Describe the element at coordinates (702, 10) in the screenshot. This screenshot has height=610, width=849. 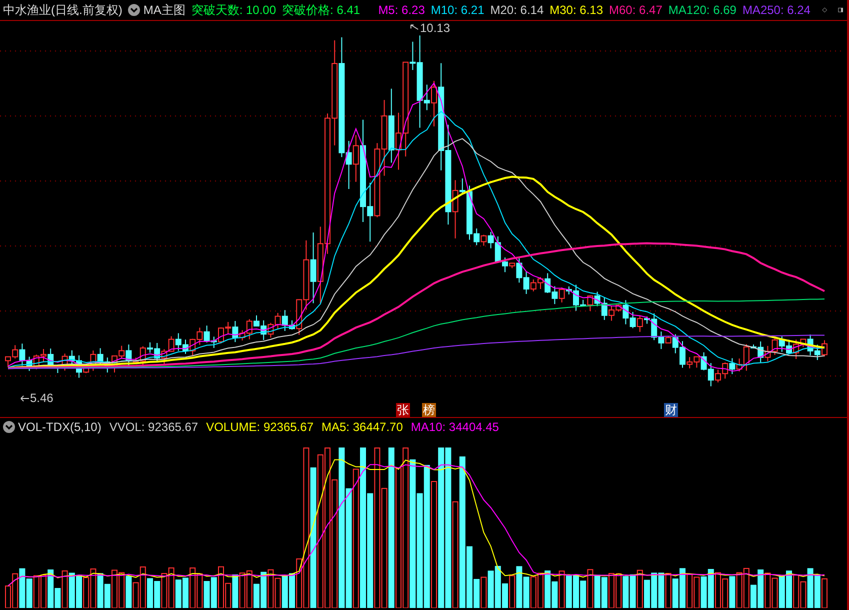
I see `moving-average-reading: MA120: 6.69` at that location.